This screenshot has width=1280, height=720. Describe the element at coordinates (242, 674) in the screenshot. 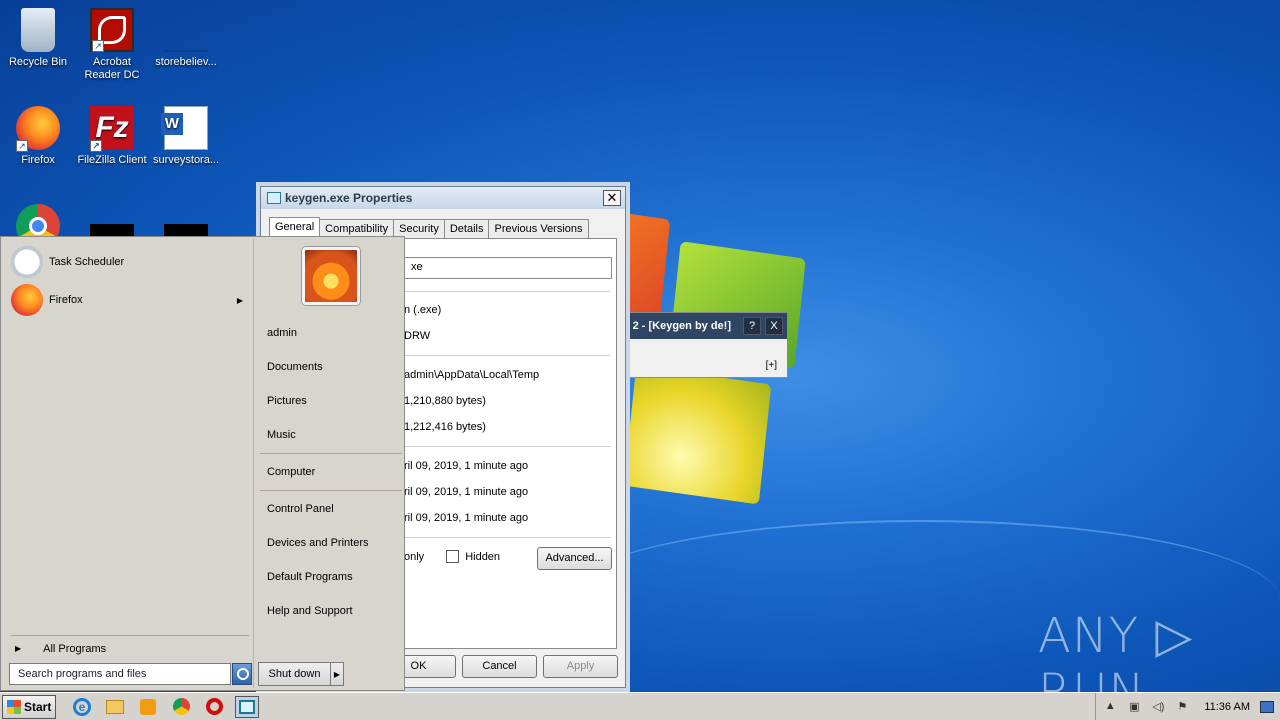

I see `search-icon` at that location.